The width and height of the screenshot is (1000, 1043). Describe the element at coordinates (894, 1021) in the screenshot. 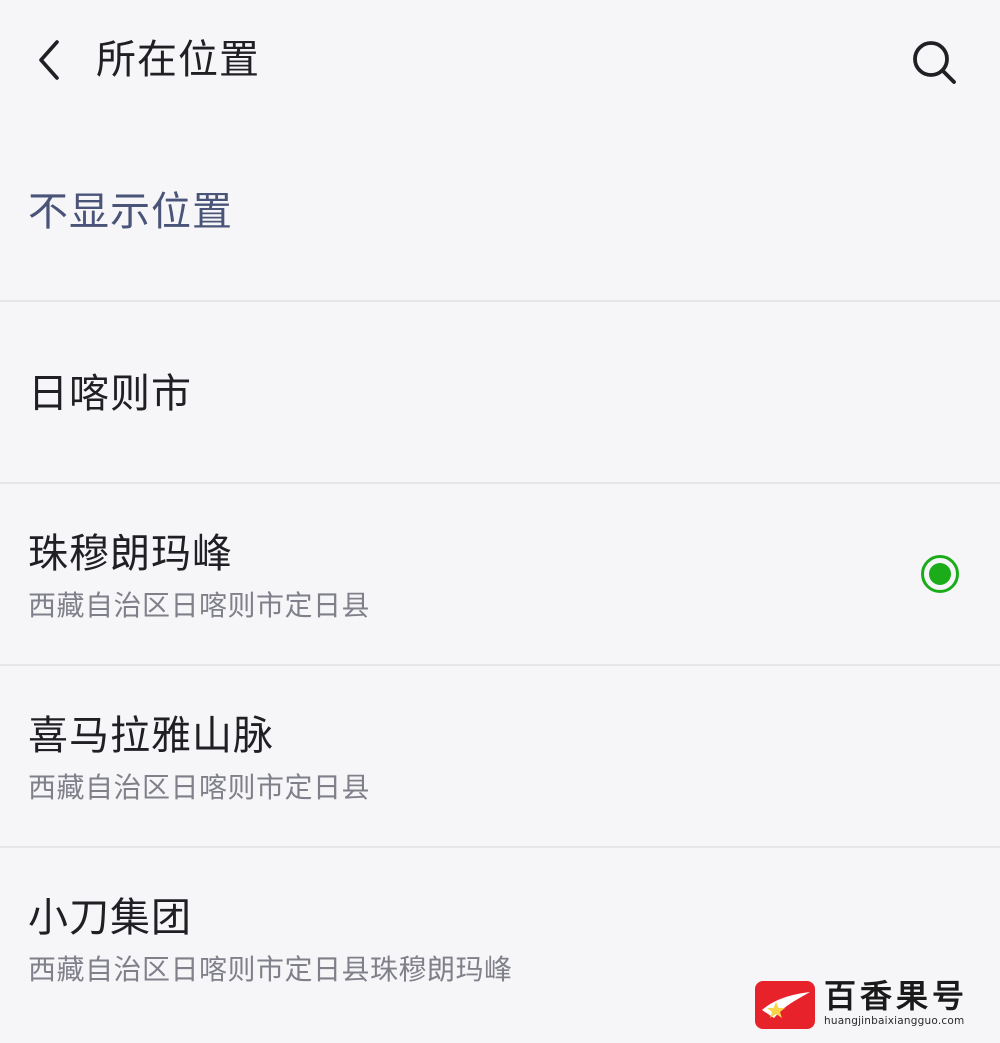

I see `watermark-url: huangjinbaixiangguo.com` at that location.